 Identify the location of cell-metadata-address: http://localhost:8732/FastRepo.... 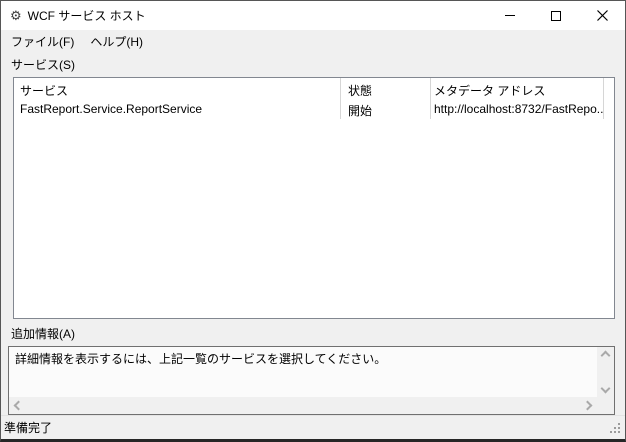
(518, 109).